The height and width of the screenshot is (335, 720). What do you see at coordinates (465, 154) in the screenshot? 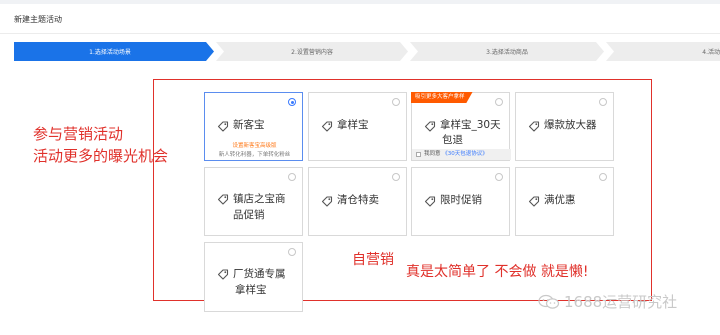
I see `agreement-link: 《30天包退协议》` at bounding box center [465, 154].